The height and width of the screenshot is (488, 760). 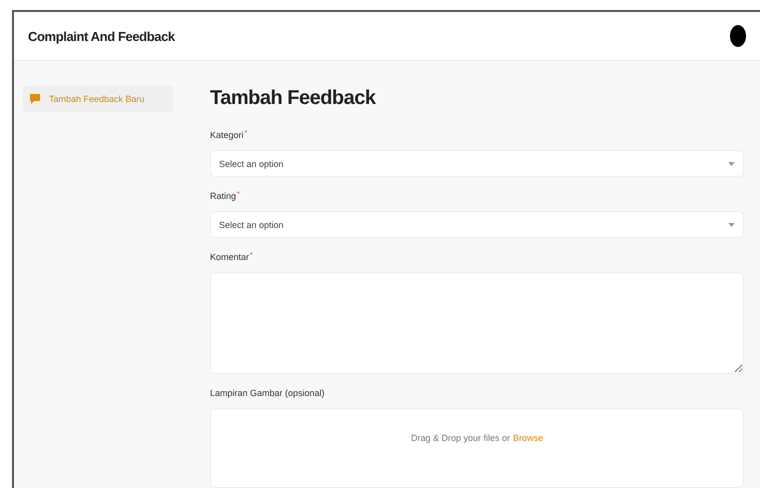 What do you see at coordinates (227, 135) in the screenshot?
I see `field-label: Kategori` at bounding box center [227, 135].